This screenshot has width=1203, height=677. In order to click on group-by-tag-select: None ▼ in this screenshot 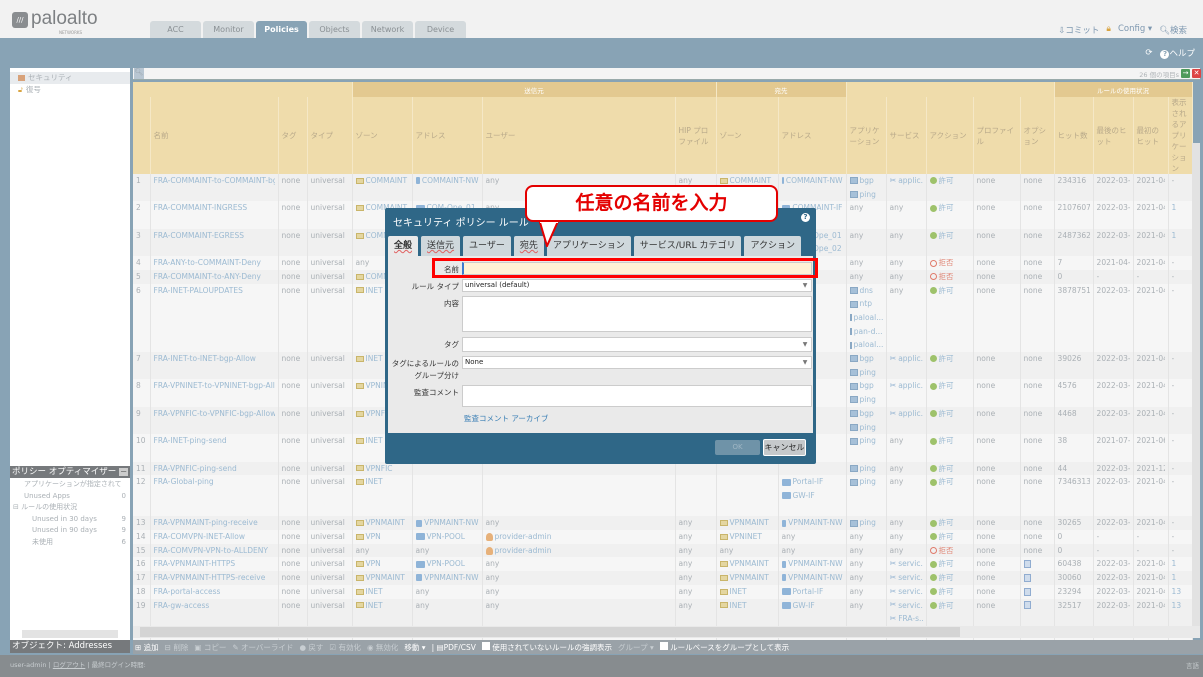, I will do `click(637, 362)`.